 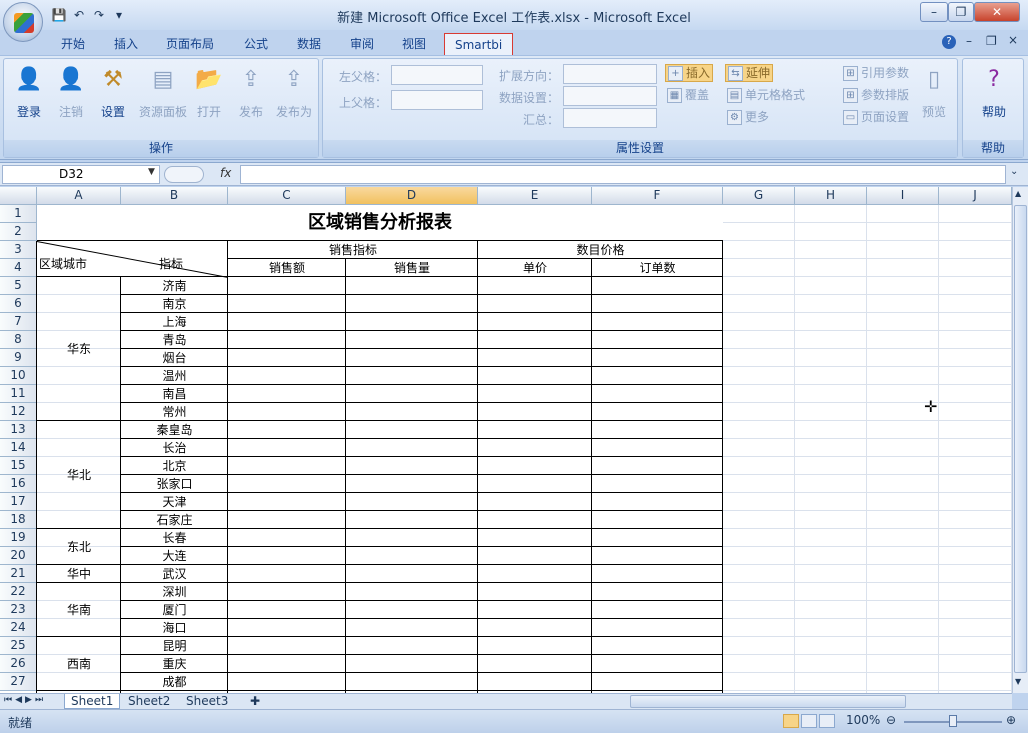 What do you see at coordinates (79, 547) in the screenshot?
I see `region-name: 东北` at bounding box center [79, 547].